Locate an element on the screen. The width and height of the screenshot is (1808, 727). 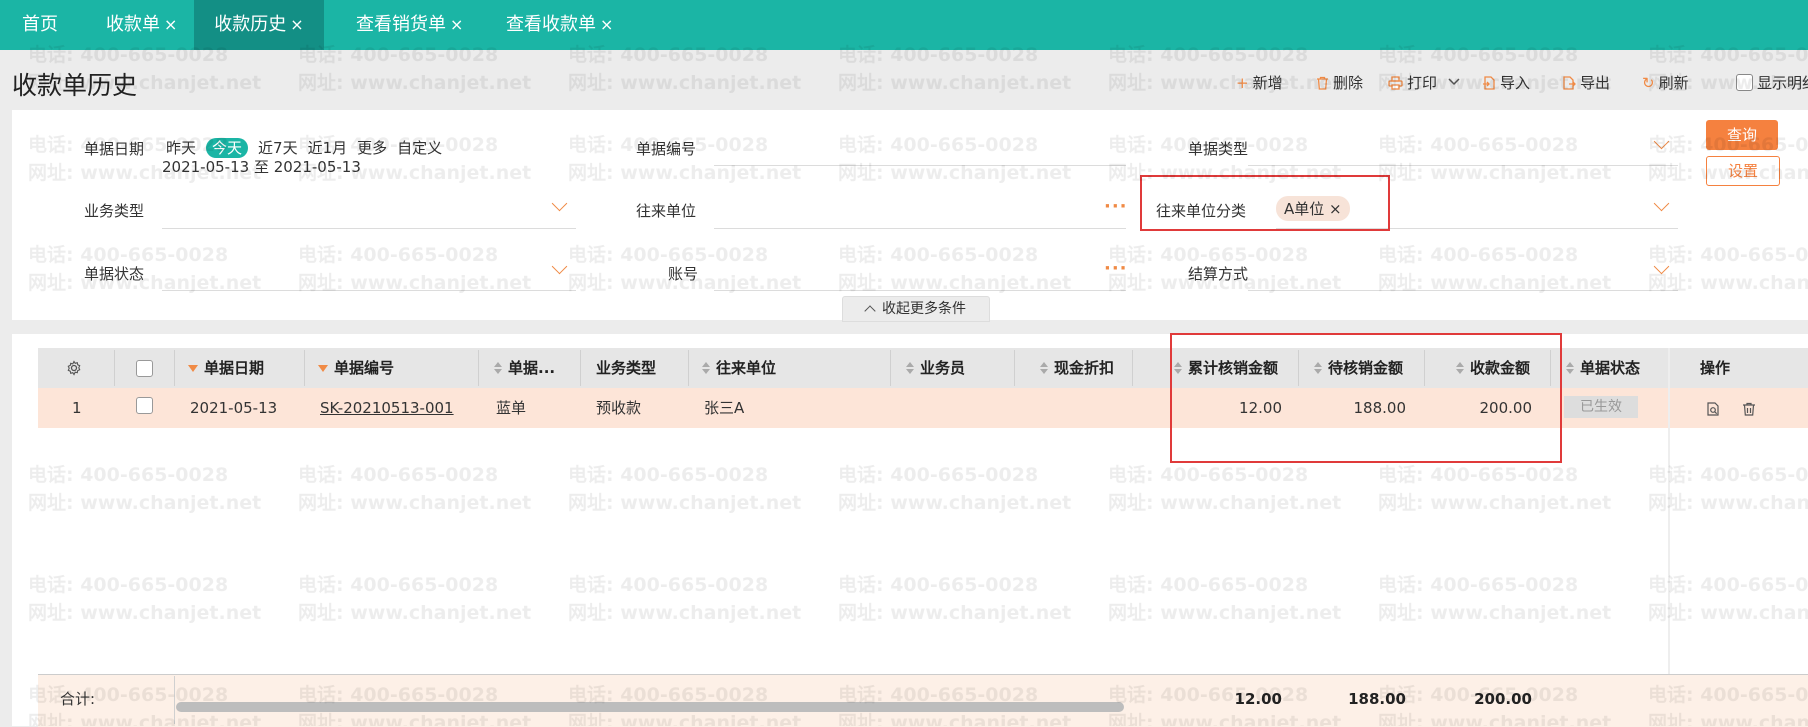
settings-button: 设置 is located at coordinates (1743, 171).